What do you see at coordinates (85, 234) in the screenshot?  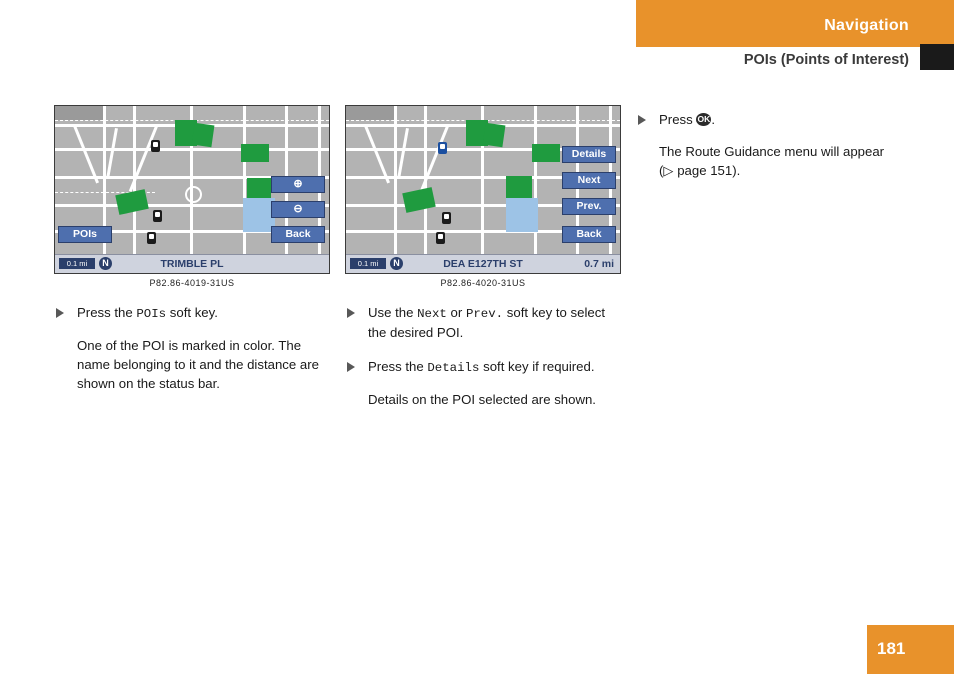 I see `pois-button: POIs` at bounding box center [85, 234].